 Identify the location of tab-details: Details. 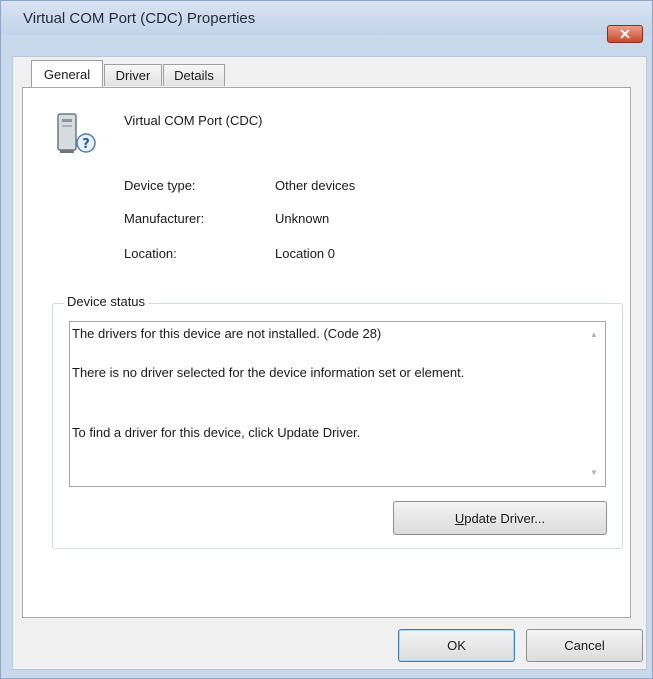
(194, 75).